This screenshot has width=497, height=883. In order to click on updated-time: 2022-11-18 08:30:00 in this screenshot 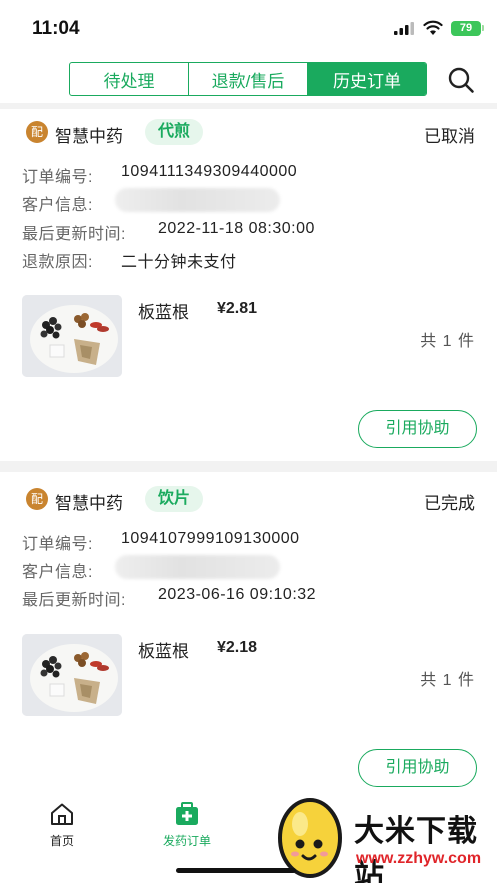, I will do `click(236, 228)`.